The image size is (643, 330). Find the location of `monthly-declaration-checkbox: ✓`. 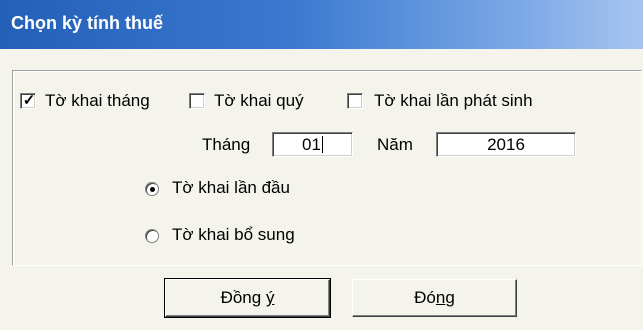

monthly-declaration-checkbox: ✓ is located at coordinates (28, 100).